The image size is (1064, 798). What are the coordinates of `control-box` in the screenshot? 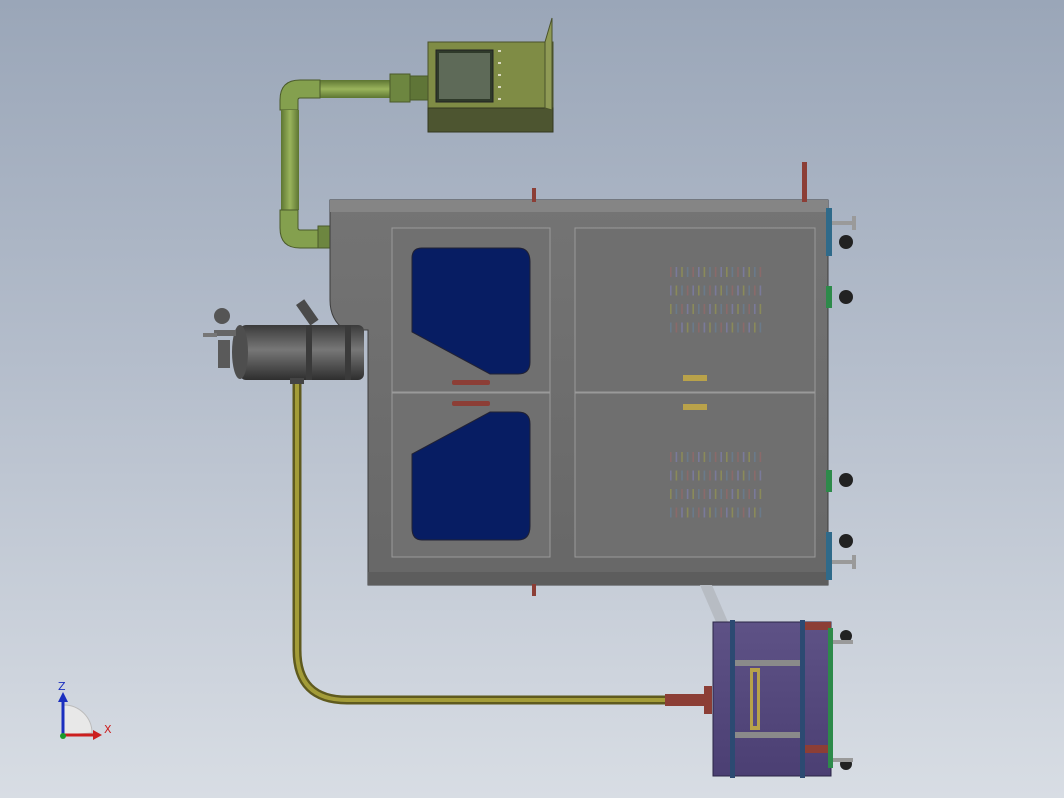 It's located at (490, 75).